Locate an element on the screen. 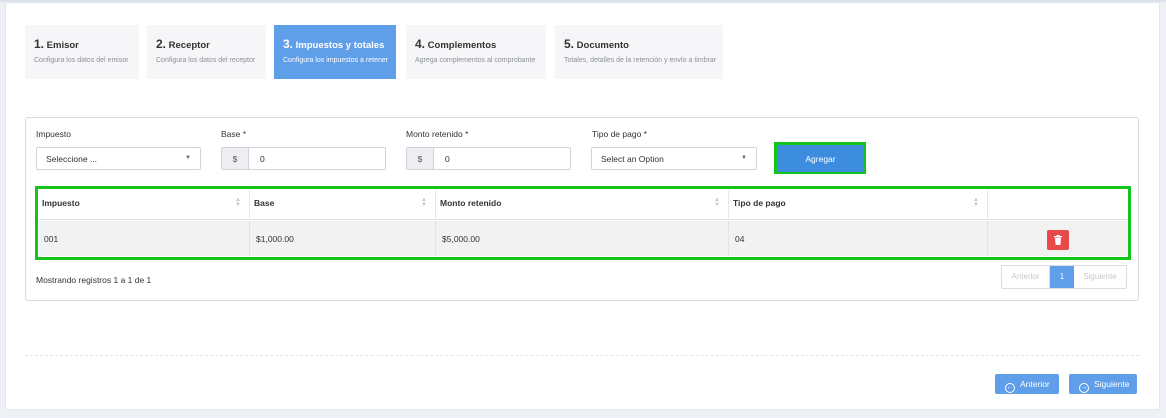  arrow-left-circle-icon: ← is located at coordinates (1010, 388).